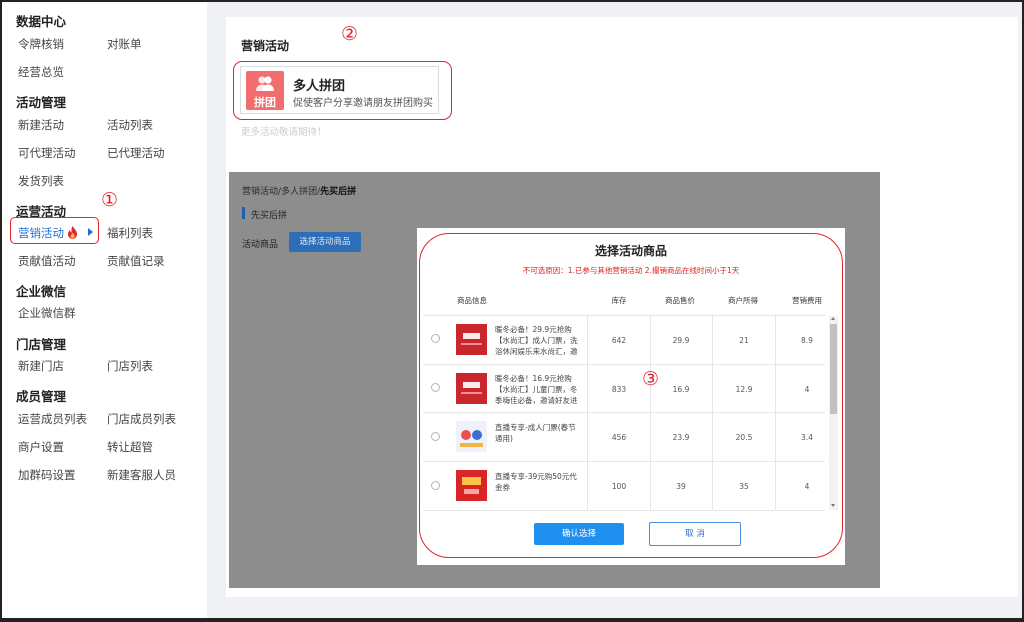 The image size is (1024, 622). Describe the element at coordinates (130, 447) in the screenshot. I see `sidebar-item-transfer-admin: 转让超管` at that location.